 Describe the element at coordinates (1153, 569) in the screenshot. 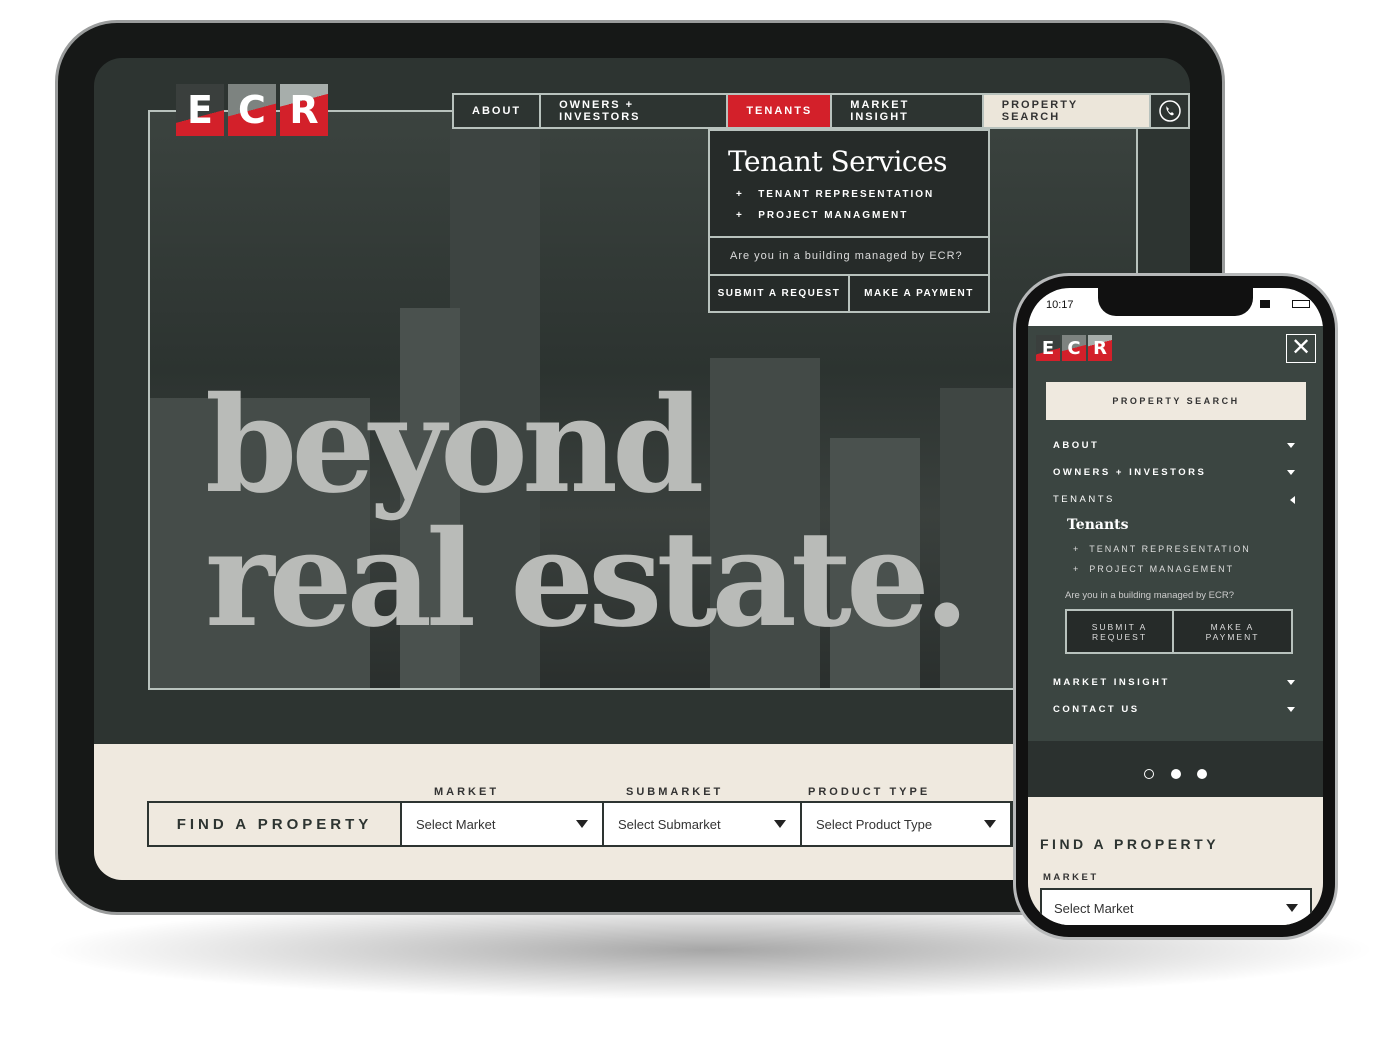

I see `menu-project-management: + PROJECT MANAGEMENT` at that location.